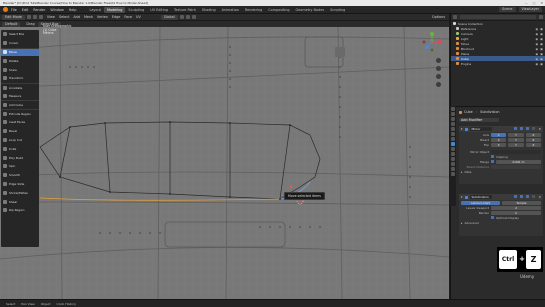 Image resolution: width=545 pixels, height=307 pixels. What do you see at coordinates (453, 159) in the screenshot?
I see `constraints-tab-icon` at bounding box center [453, 159].